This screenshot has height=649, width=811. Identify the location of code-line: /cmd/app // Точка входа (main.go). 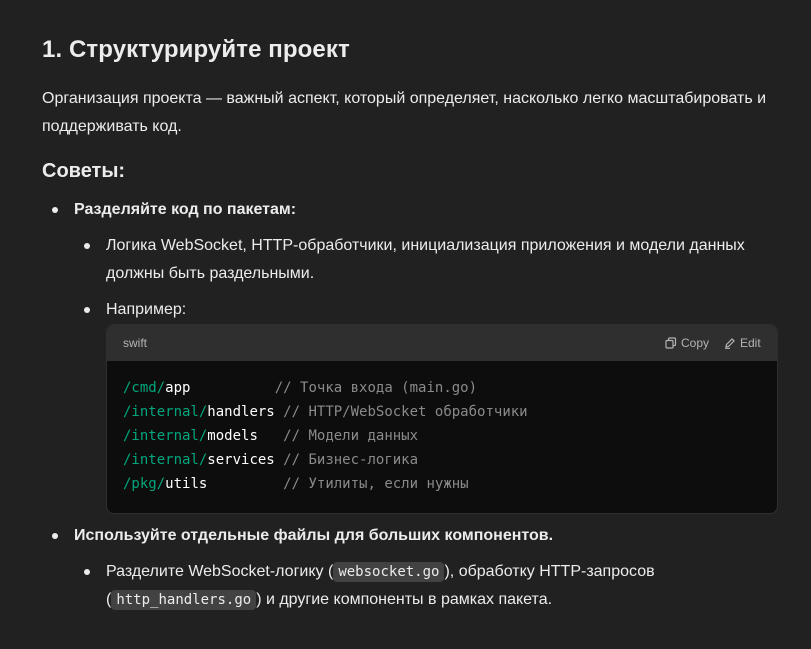
(442, 388).